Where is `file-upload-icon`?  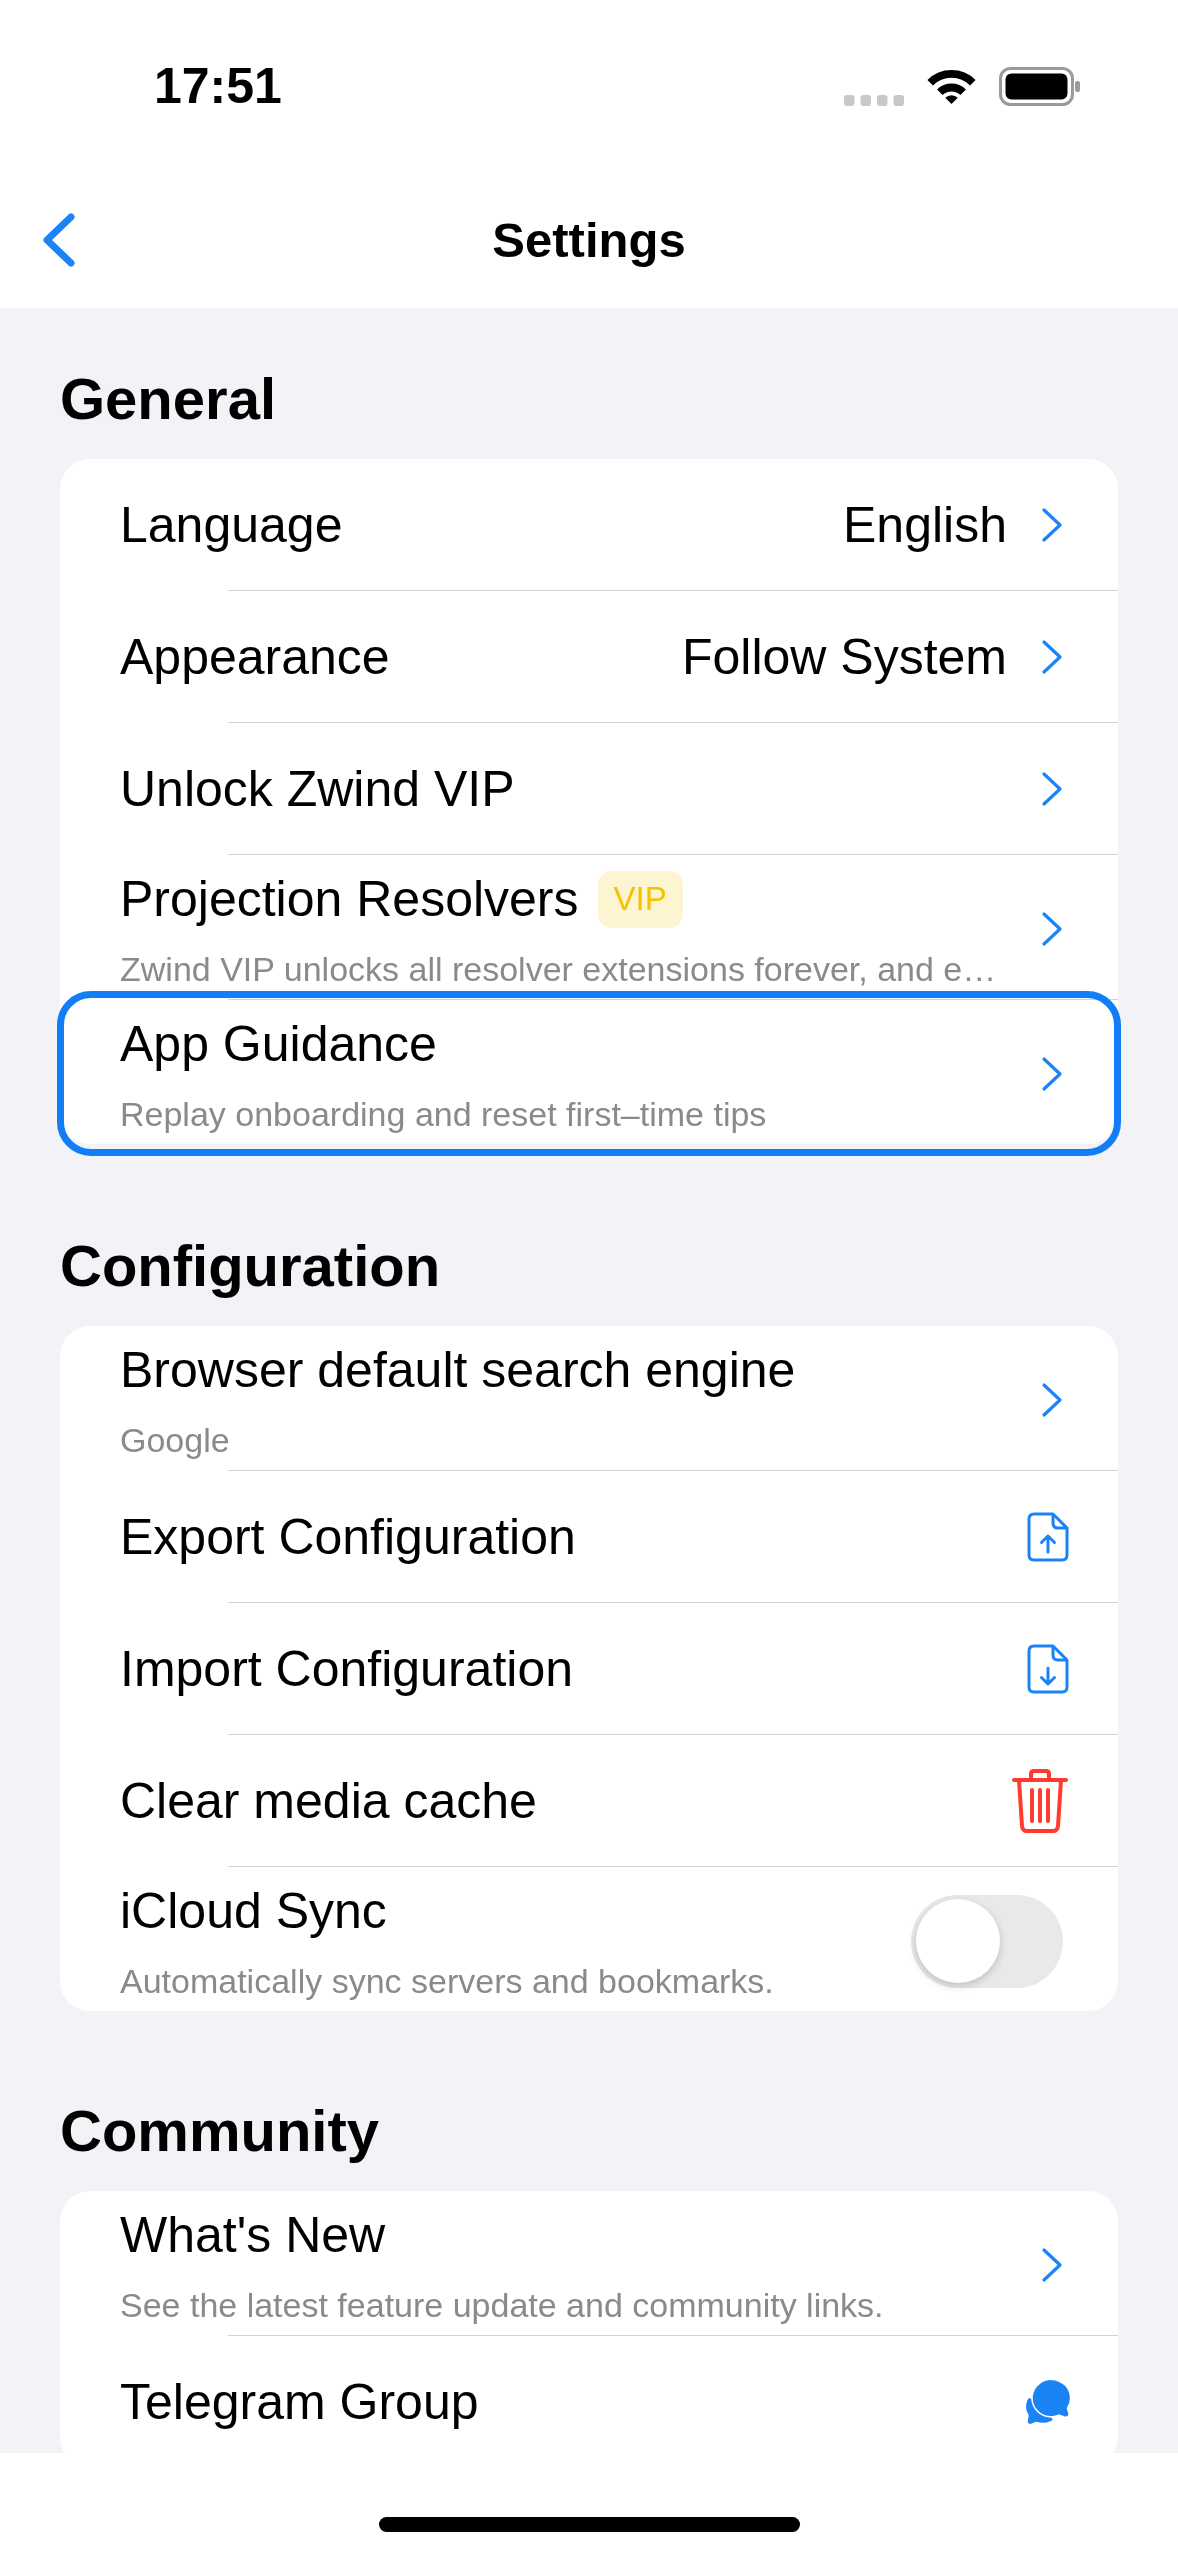 file-upload-icon is located at coordinates (1048, 1536).